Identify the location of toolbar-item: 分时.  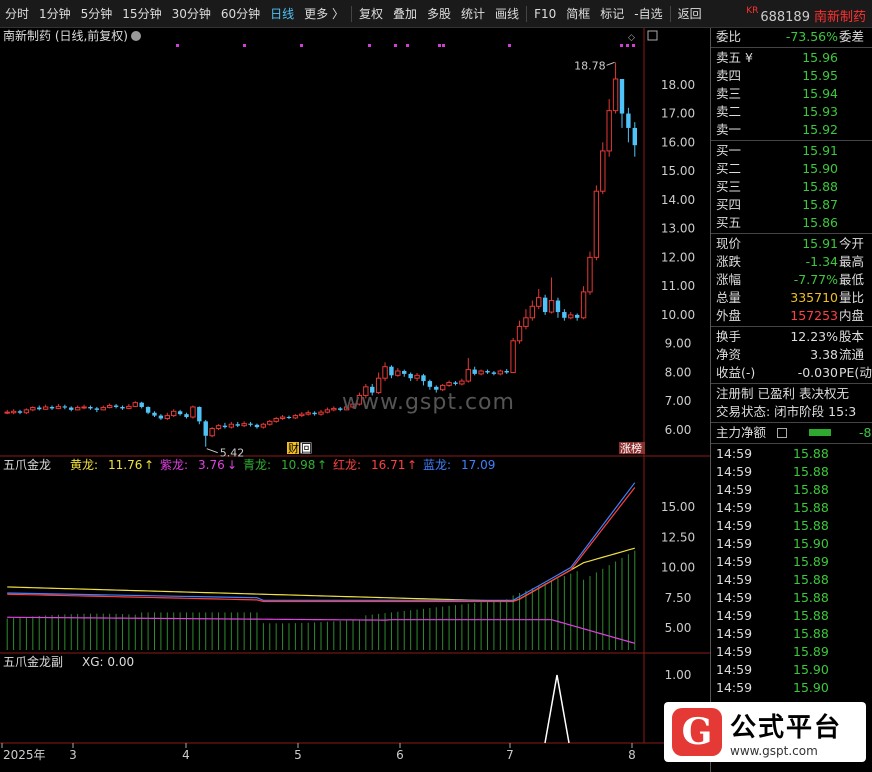
(17, 13).